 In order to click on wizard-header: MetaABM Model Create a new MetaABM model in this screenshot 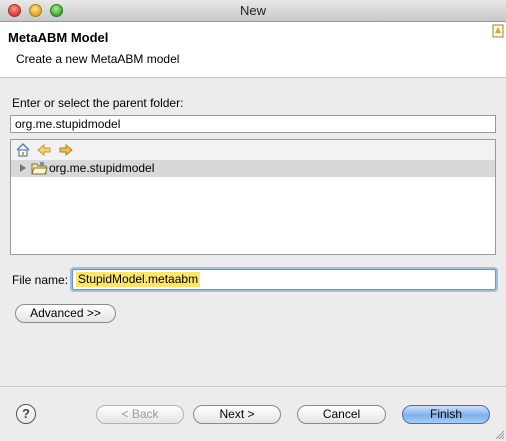, I will do `click(253, 50)`.